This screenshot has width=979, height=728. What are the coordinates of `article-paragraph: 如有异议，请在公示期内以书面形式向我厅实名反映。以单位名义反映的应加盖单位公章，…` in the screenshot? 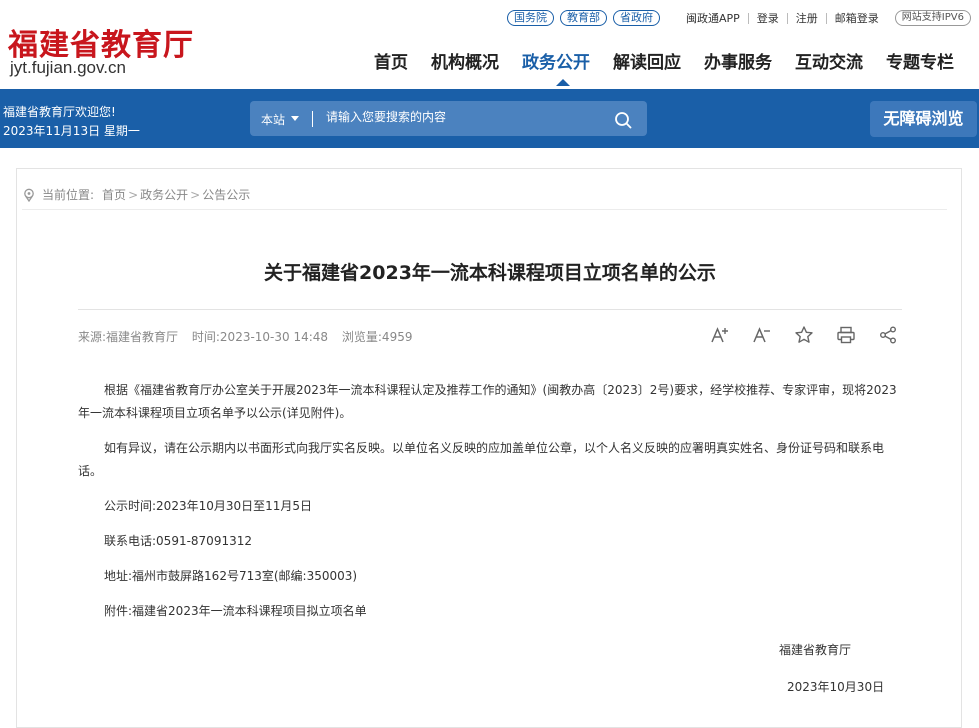 It's located at (481, 459).